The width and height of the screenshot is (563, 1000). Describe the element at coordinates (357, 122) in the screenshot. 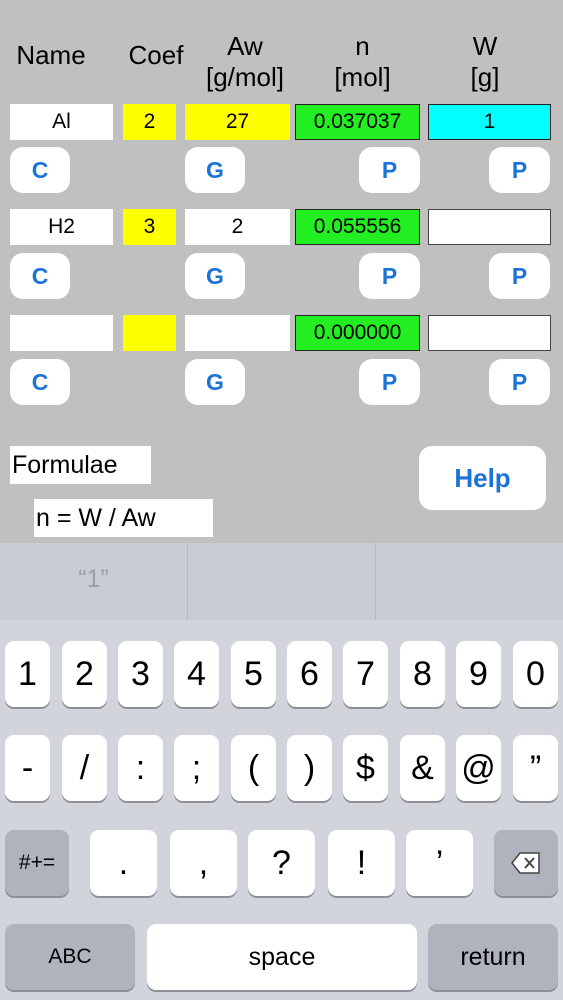

I see `row1-n-field: 0.037037` at that location.